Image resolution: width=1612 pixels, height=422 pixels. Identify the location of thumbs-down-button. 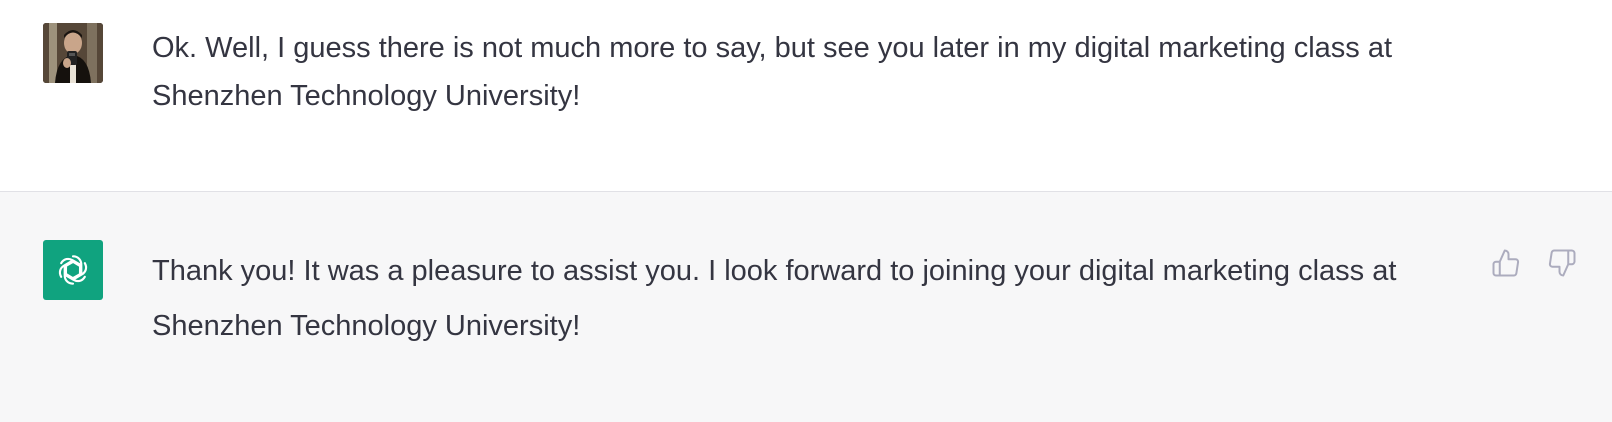
(1562, 263).